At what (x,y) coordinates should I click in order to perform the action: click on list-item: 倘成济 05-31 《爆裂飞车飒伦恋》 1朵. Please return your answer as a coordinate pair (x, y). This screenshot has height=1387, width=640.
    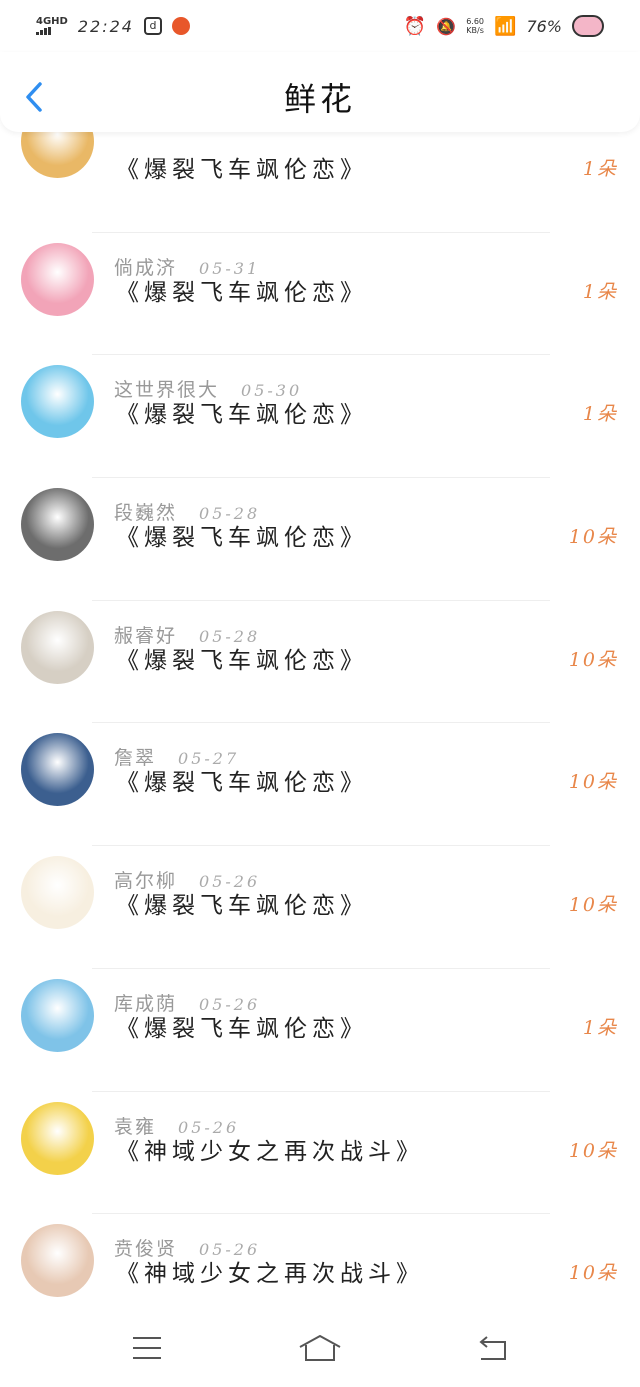
    Looking at the image, I should click on (320, 294).